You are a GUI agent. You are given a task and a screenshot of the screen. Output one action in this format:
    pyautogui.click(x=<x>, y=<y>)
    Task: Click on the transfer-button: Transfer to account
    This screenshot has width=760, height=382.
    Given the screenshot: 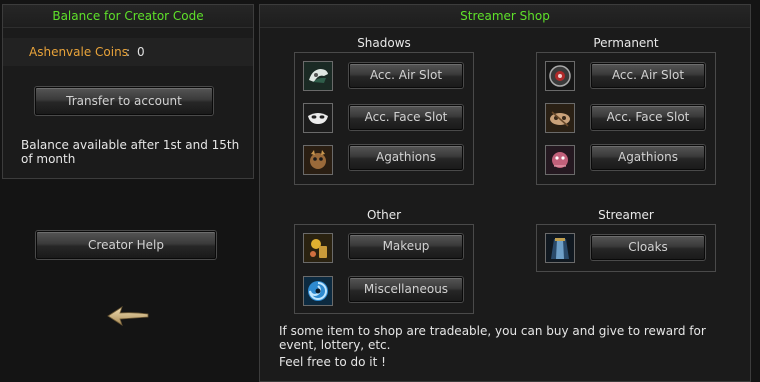 What is the action you would take?
    pyautogui.click(x=124, y=101)
    